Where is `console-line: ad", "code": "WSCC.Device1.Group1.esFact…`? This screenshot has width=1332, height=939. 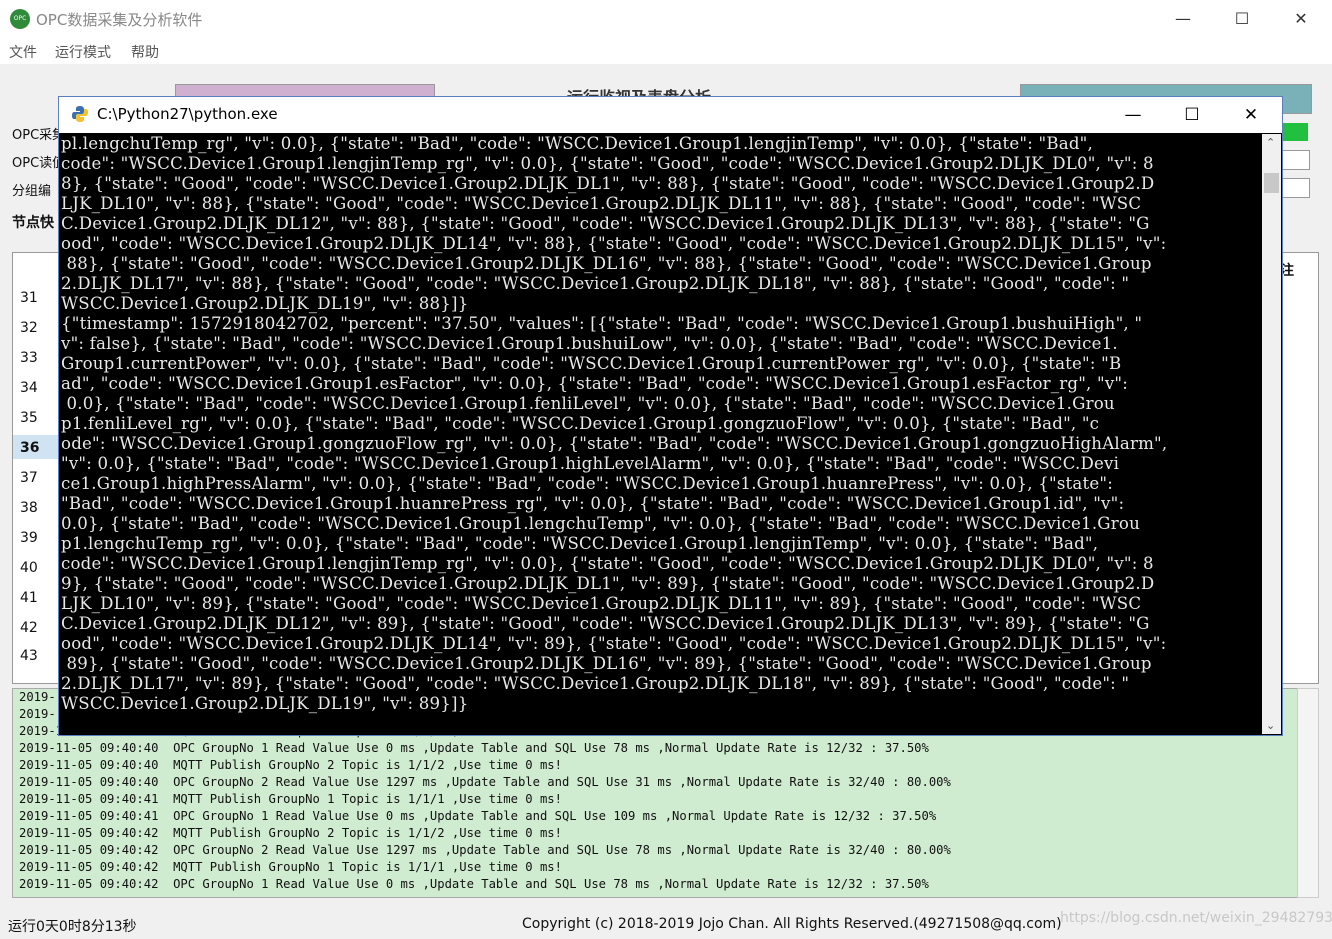 console-line: ad", "code": "WSCC.Device1.Group1.esFact… is located at coordinates (595, 383).